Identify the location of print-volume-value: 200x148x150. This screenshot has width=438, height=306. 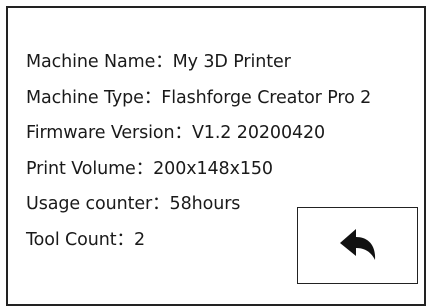
(213, 168).